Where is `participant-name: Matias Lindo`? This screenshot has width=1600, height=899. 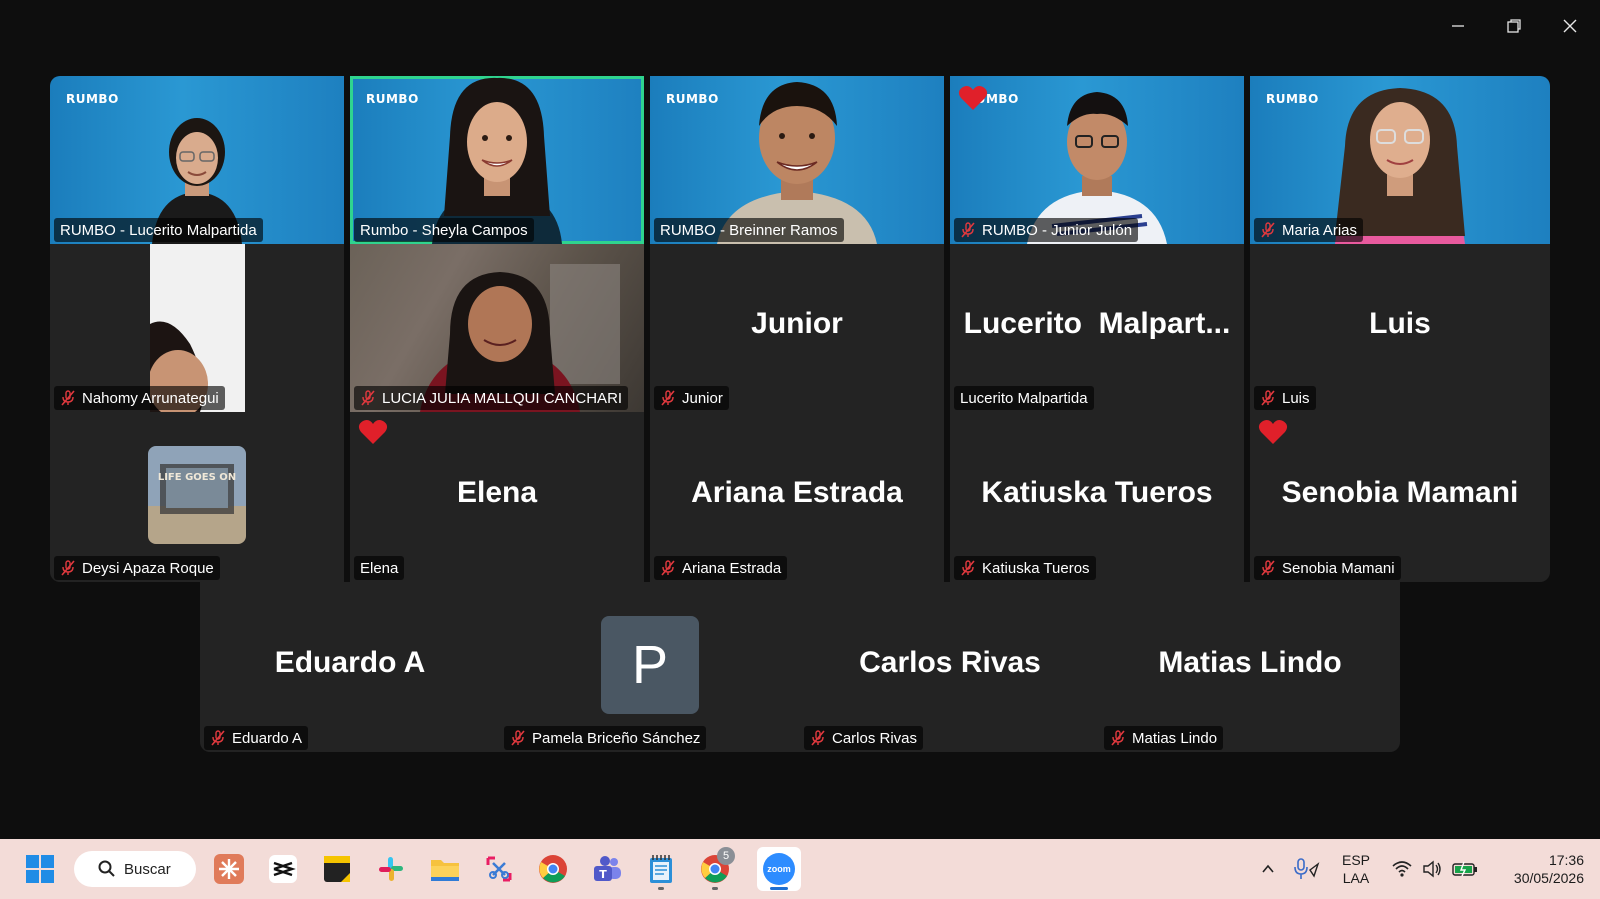 participant-name: Matias Lindo is located at coordinates (1164, 738).